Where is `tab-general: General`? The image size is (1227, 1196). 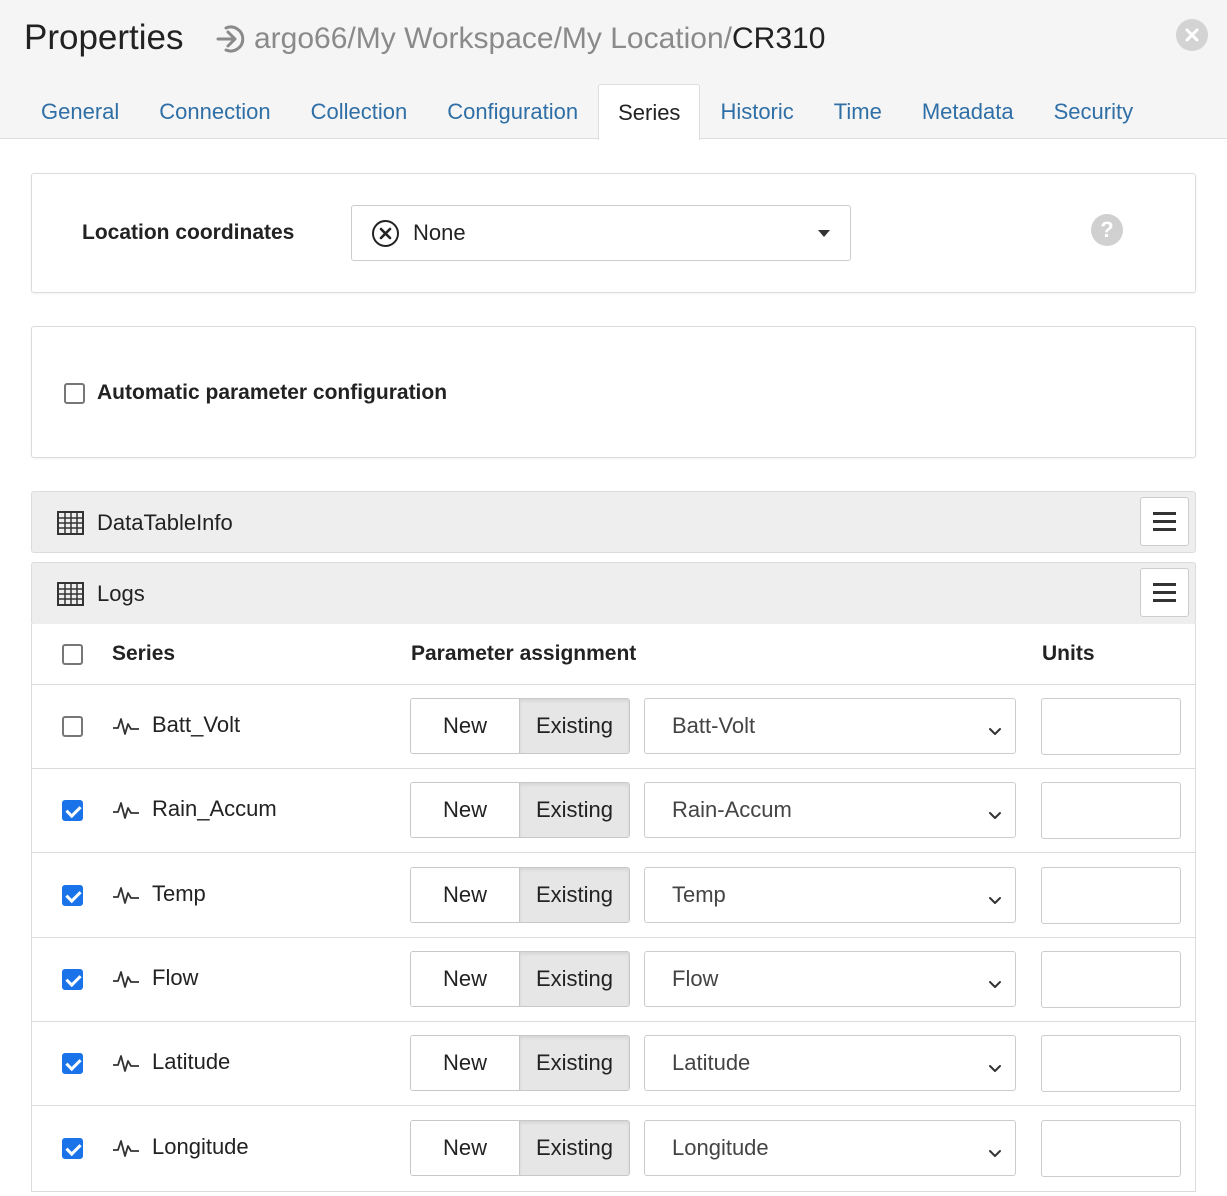 tab-general: General is located at coordinates (80, 111).